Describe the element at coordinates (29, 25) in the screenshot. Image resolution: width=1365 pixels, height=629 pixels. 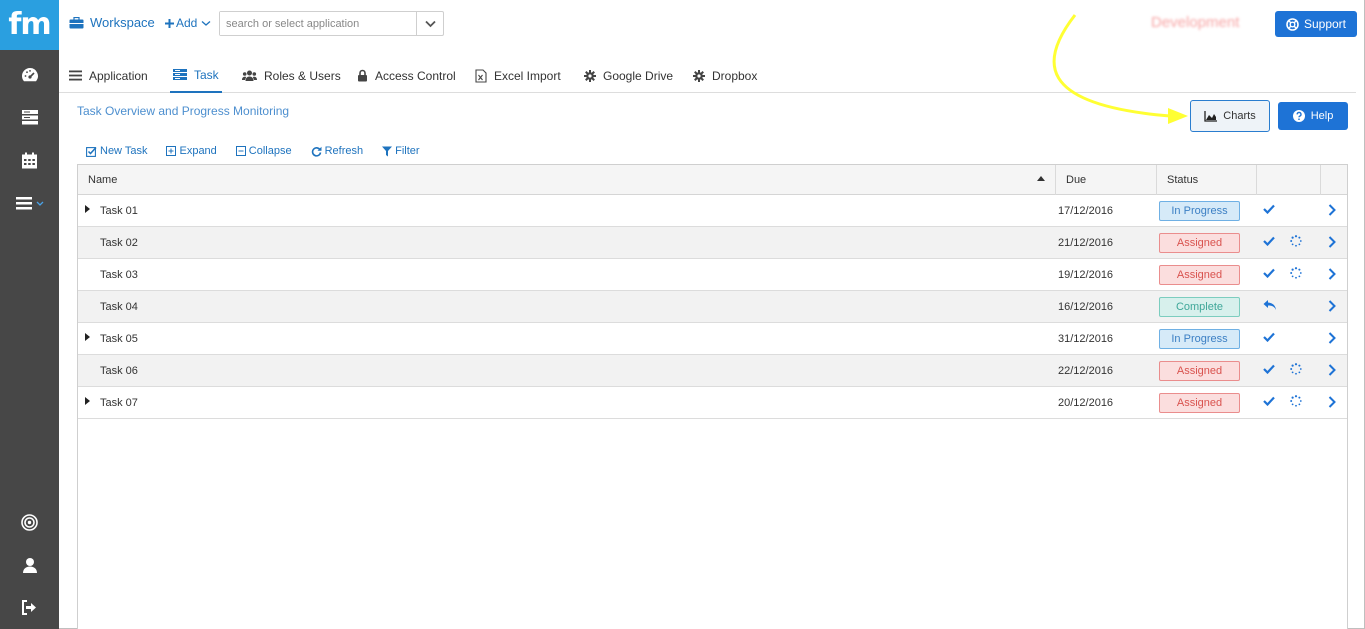
I see `app-logo: fm` at that location.